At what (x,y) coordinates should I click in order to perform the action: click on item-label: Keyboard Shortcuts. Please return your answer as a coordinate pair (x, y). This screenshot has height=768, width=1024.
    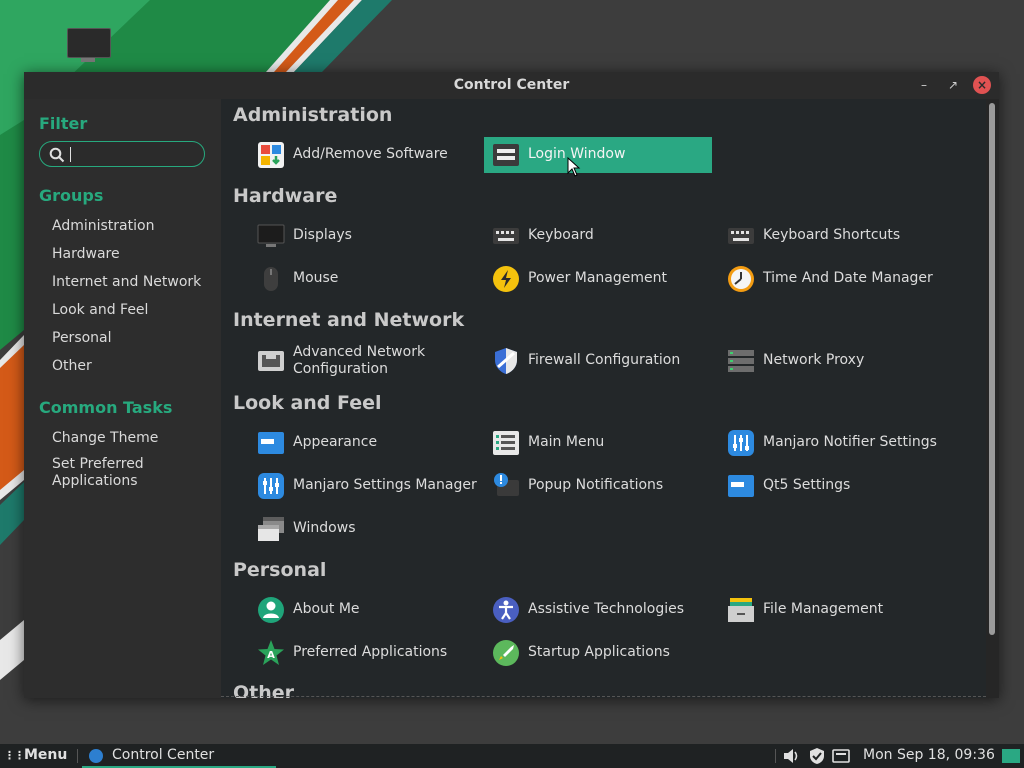
    Looking at the image, I should click on (832, 235).